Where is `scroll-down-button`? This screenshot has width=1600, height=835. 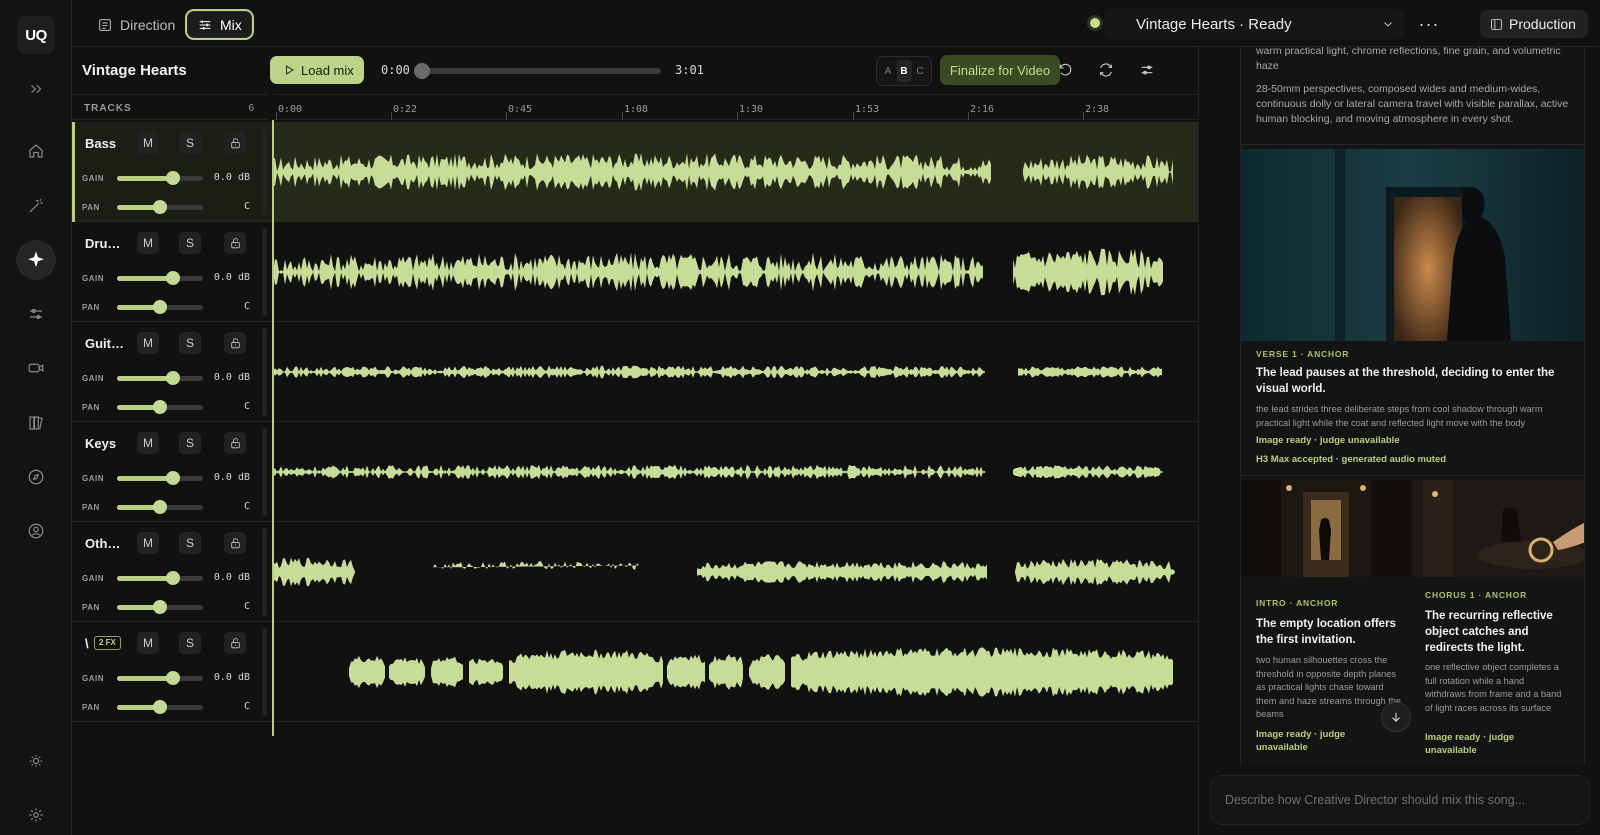 scroll-down-button is located at coordinates (1396, 717).